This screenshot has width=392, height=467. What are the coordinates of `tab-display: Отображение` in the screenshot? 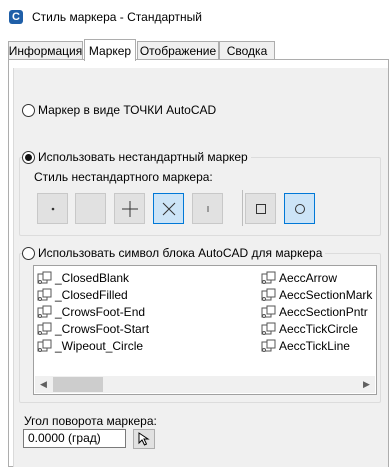 It's located at (178, 50).